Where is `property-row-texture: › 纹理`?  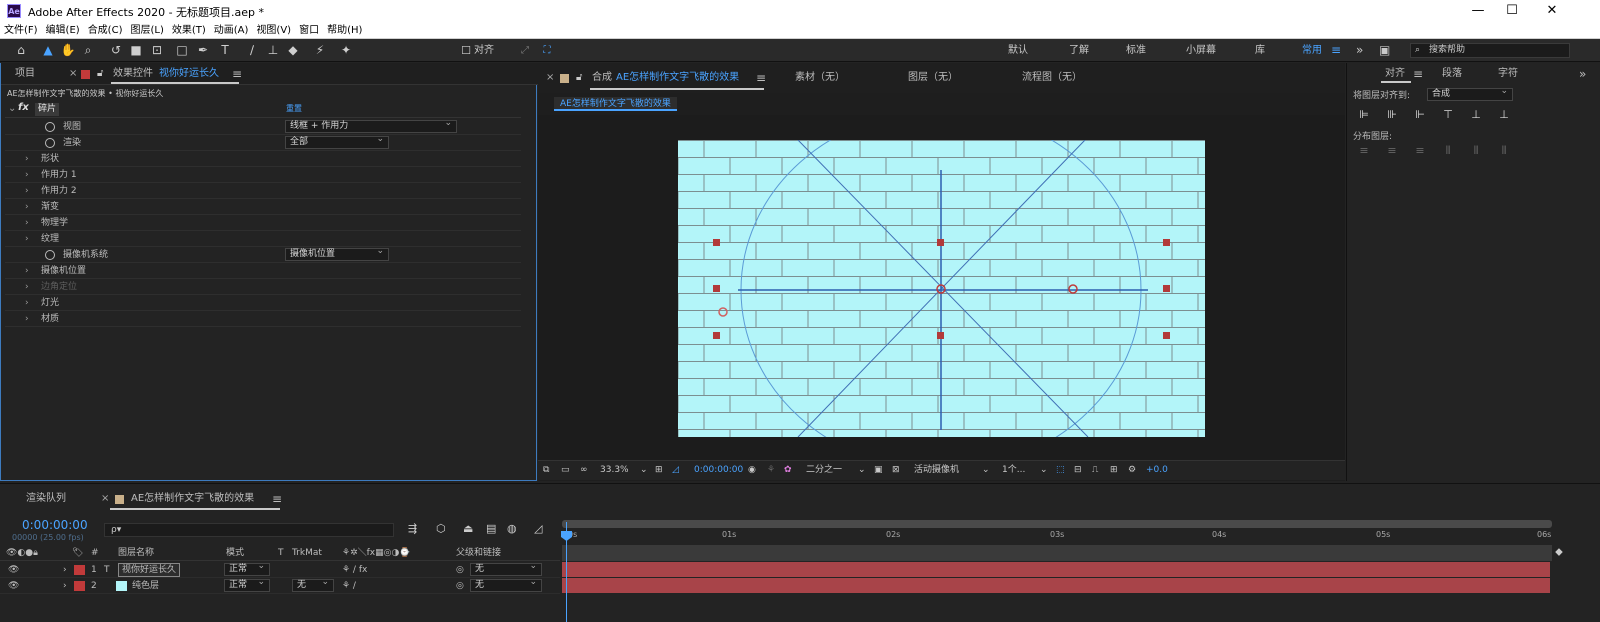 property-row-texture: › 纹理 is located at coordinates (263, 239).